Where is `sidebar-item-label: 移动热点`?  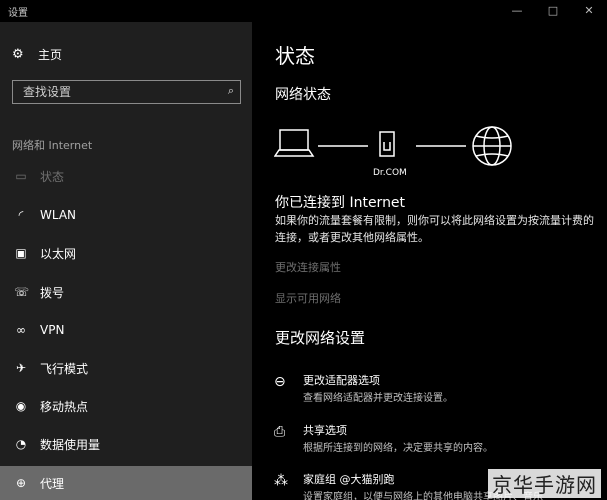
sidebar-item-label: 移动热点 is located at coordinates (64, 406).